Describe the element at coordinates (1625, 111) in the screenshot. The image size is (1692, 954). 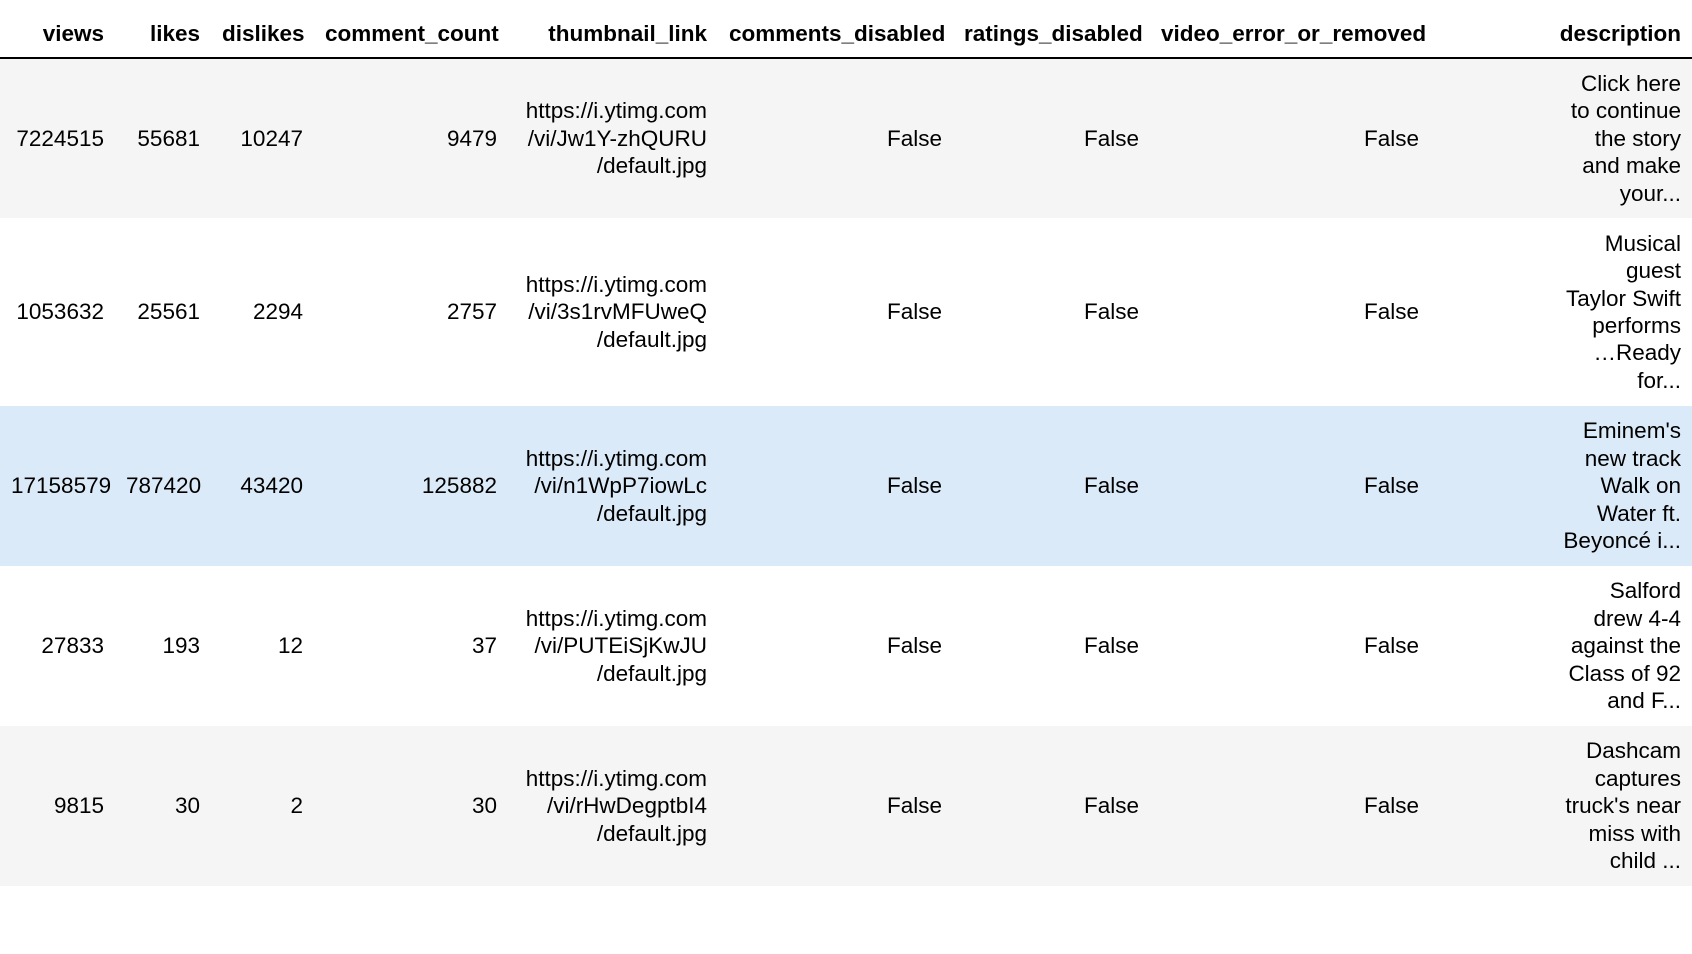
I see `description-line: to continue` at that location.